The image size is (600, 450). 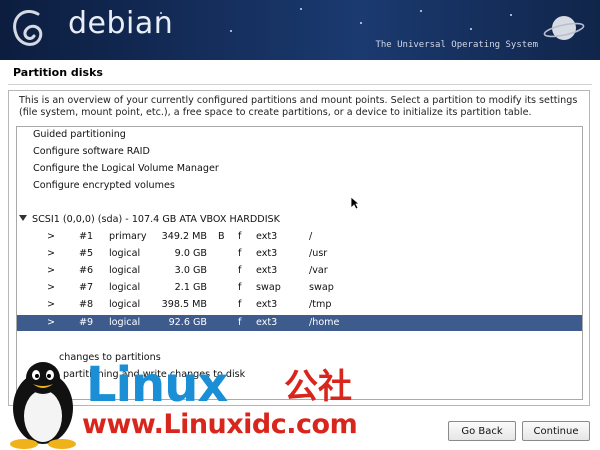 I want to click on watermark-url: www.Linuxidc.com, so click(x=220, y=424).